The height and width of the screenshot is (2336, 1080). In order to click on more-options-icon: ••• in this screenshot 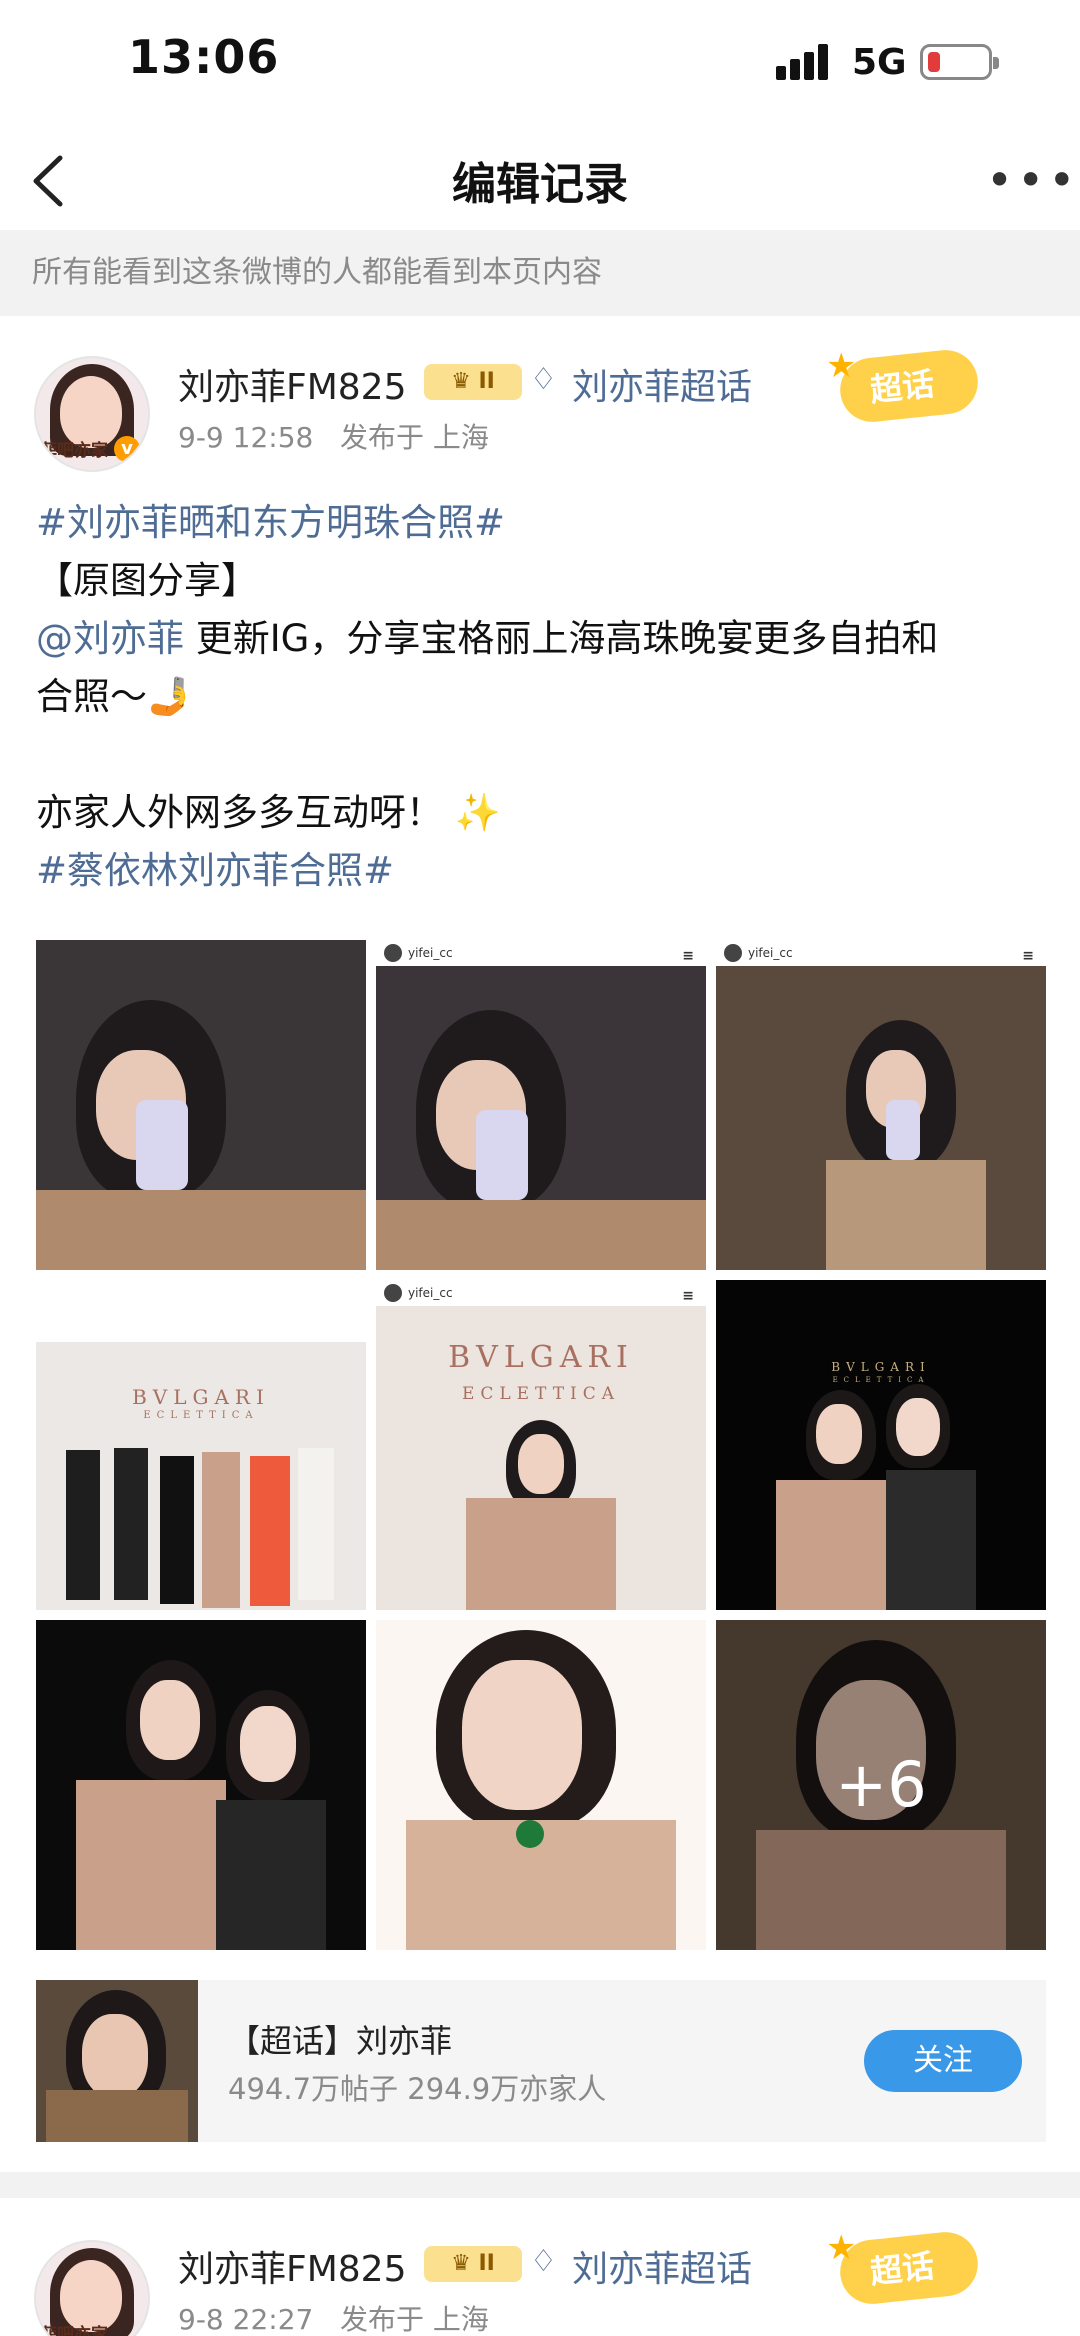, I will do `click(1032, 180)`.